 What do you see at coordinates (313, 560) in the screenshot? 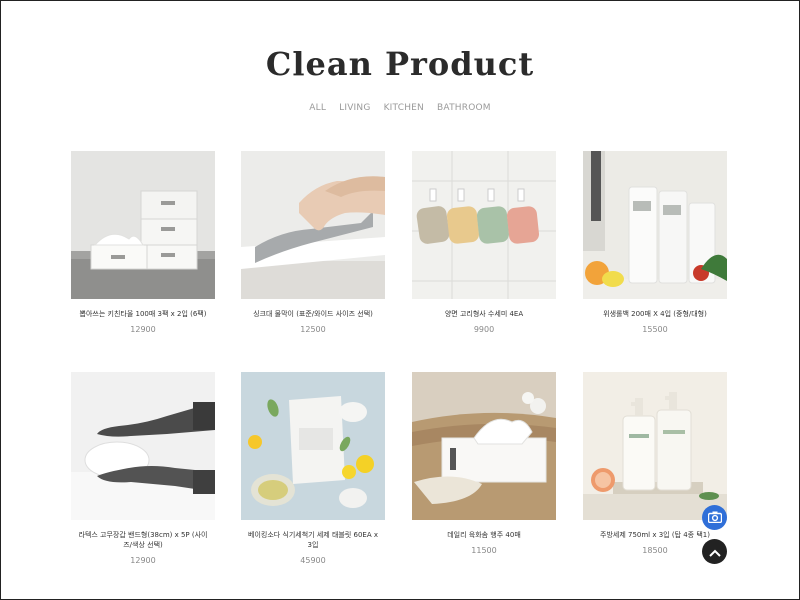
I see `product-price: 45900` at bounding box center [313, 560].